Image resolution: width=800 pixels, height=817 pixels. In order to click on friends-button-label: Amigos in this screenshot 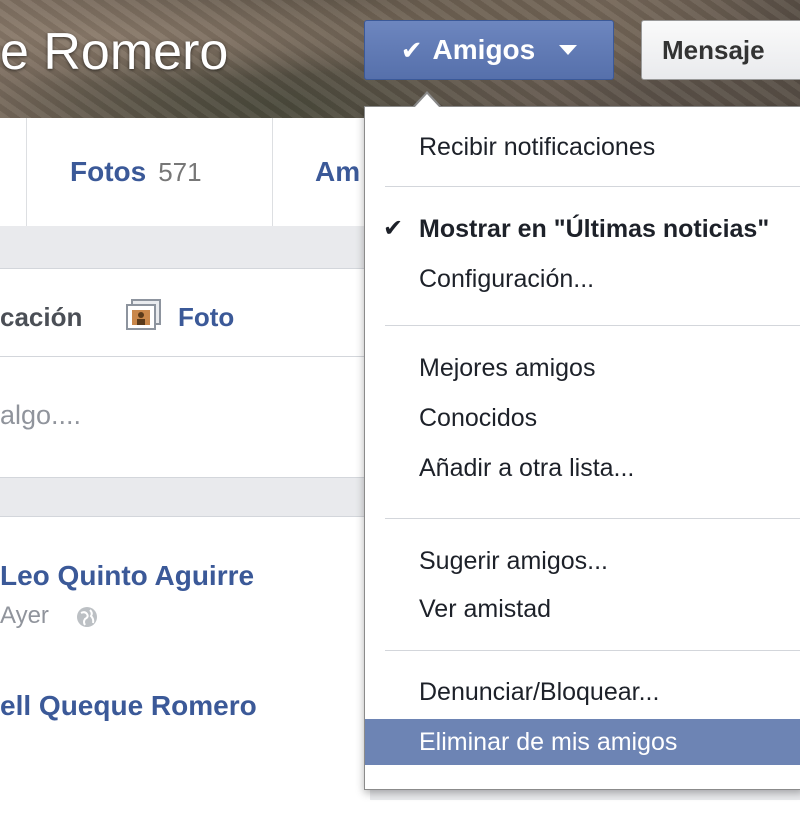, I will do `click(484, 49)`.